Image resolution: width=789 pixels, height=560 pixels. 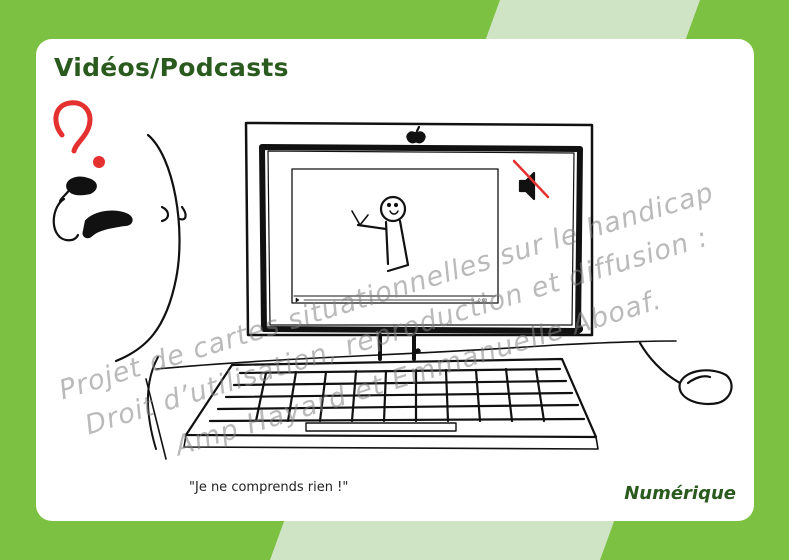 I want to click on quote-caption: "Je ne comprends rien !", so click(x=269, y=487).